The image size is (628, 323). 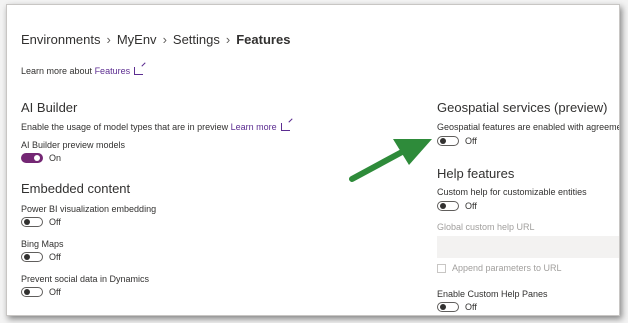 I want to click on social-data-toggle, so click(x=32, y=292).